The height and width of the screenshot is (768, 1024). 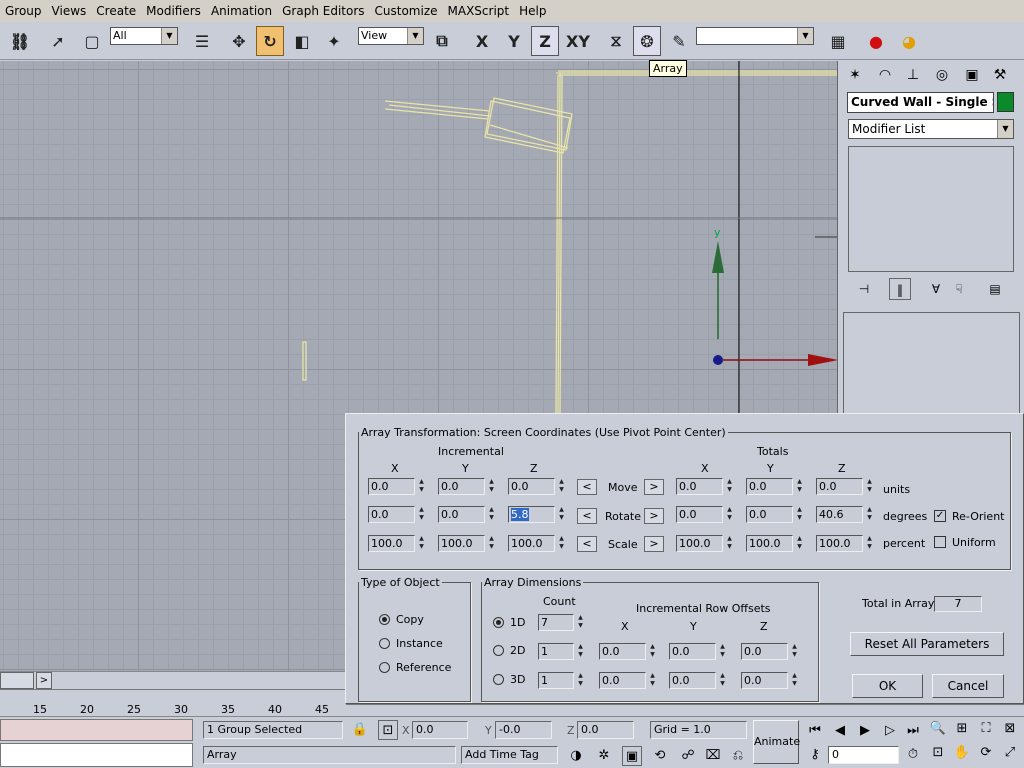 I want to click on motion-tab-icon: ◎, so click(x=942, y=75).